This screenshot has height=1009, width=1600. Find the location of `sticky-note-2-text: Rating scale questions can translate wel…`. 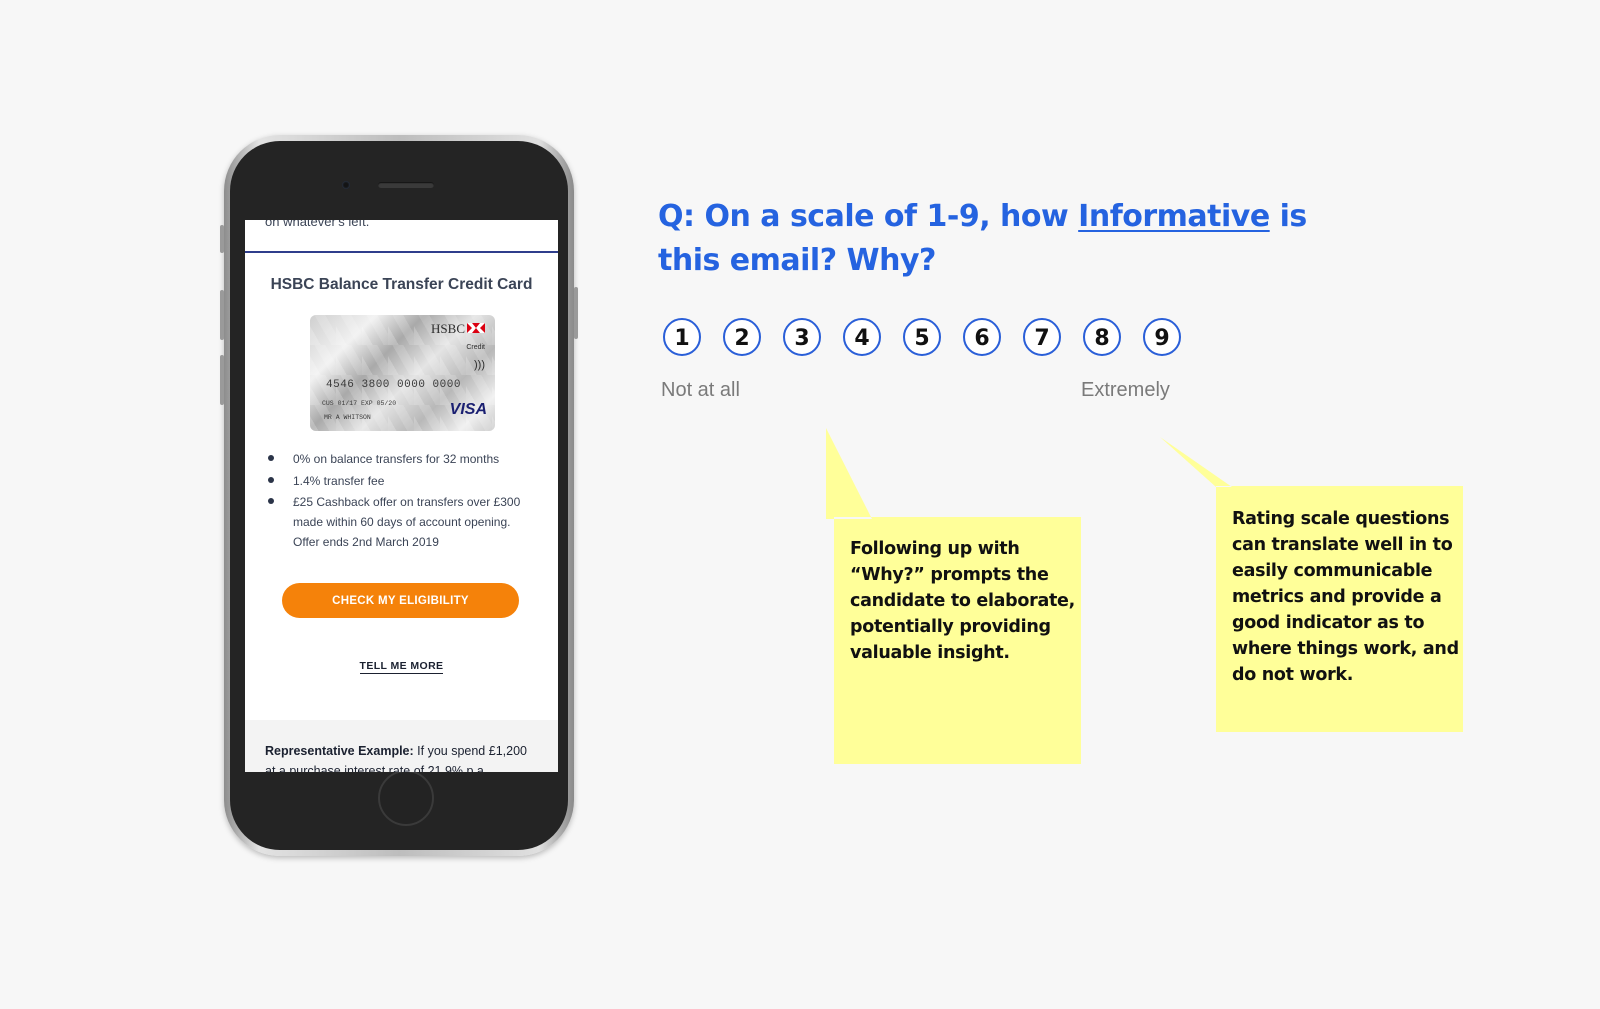

sticky-note-2-text: Rating scale questions can translate wel… is located at coordinates (1345, 597).